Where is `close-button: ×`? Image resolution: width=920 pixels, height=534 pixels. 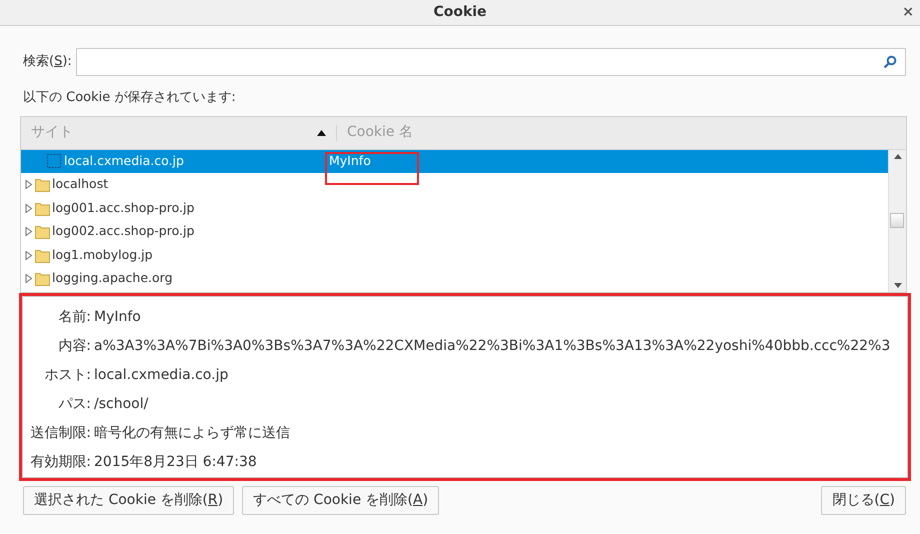 close-button: × is located at coordinates (908, 12).